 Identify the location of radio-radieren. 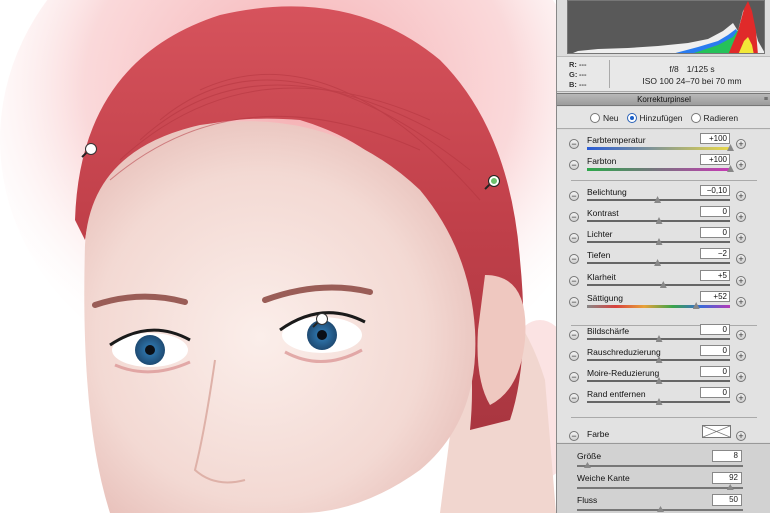
(695, 117).